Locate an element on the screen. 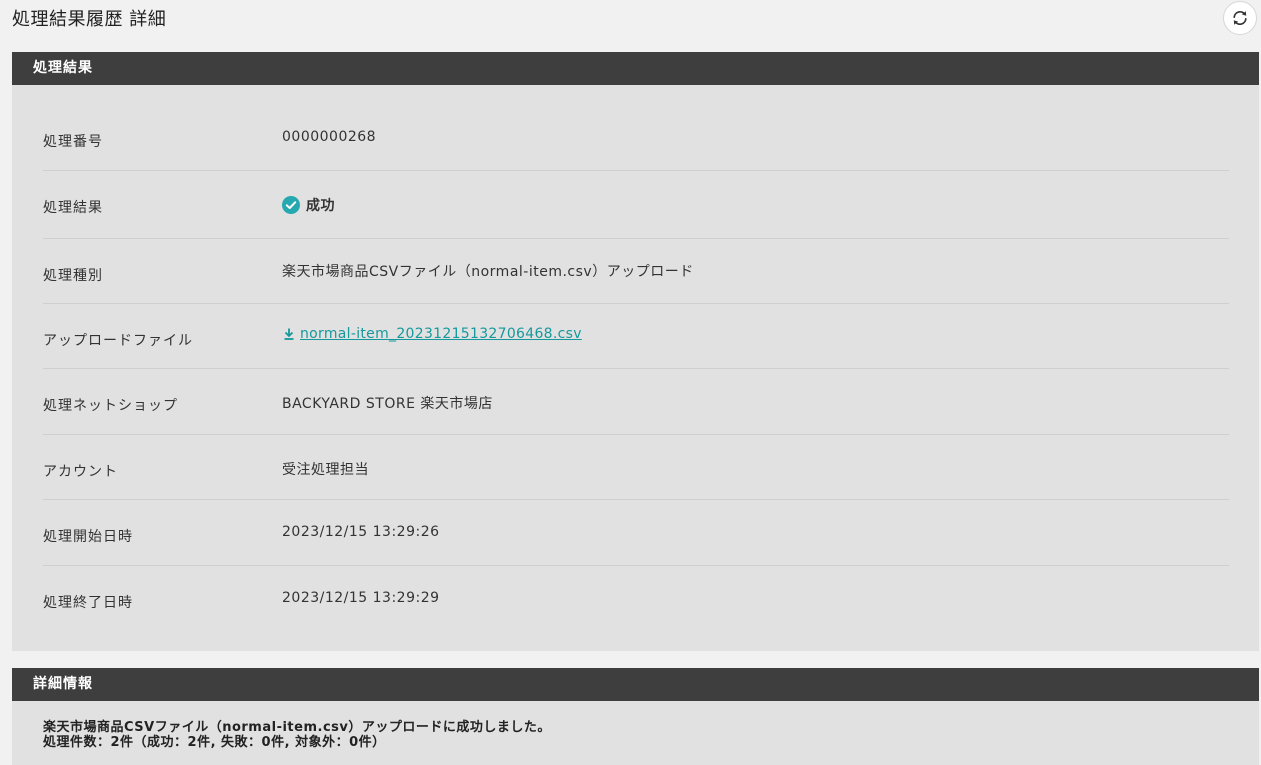  row-net-shop: 処理ネットショップ BACKYARD STORE 楽天市場店 is located at coordinates (636, 402).